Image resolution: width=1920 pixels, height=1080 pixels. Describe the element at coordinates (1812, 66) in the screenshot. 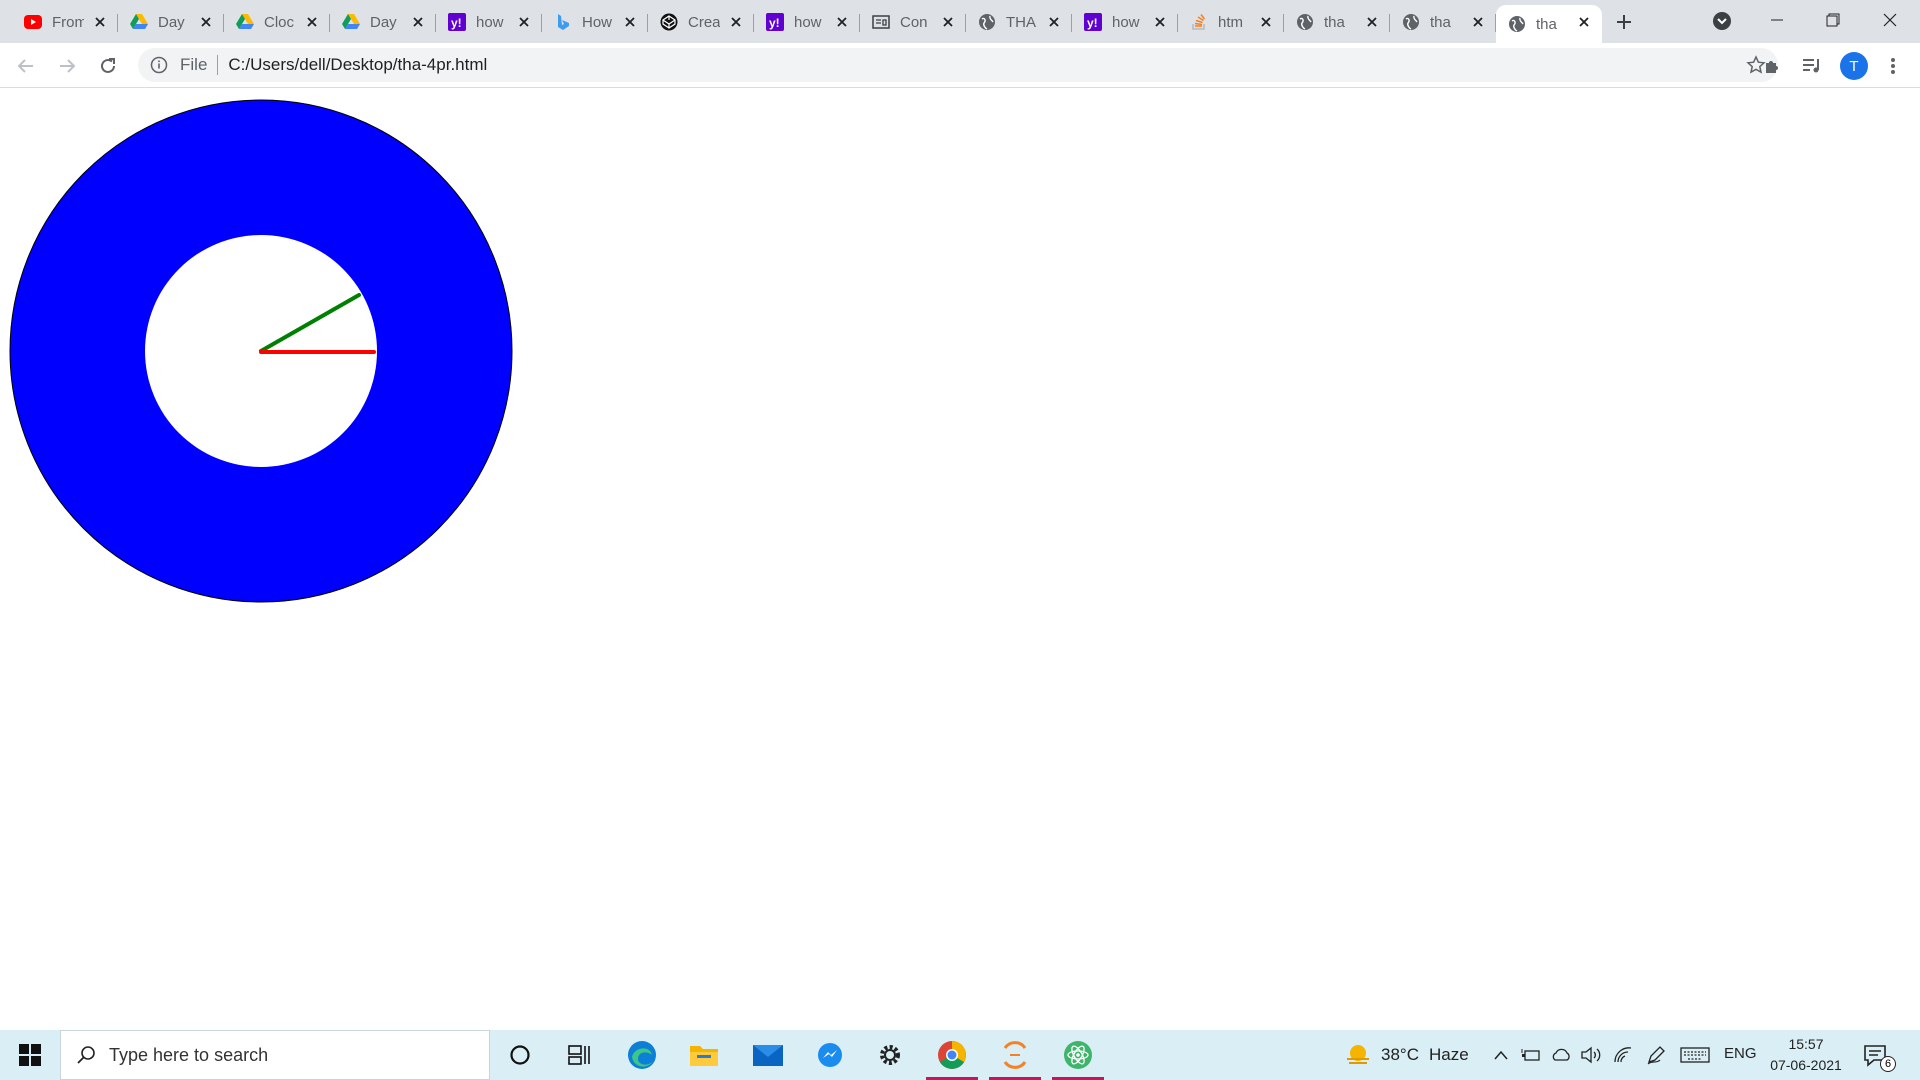

I see `media-control-icon` at that location.